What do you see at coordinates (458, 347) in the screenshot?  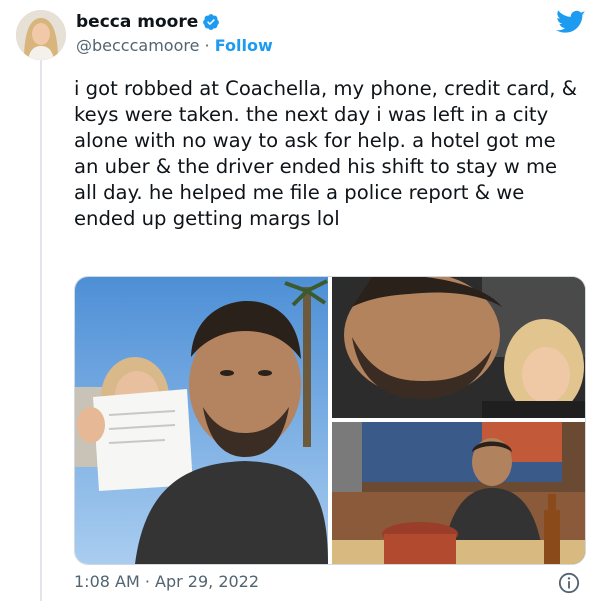 I see `photo-car-selfie` at bounding box center [458, 347].